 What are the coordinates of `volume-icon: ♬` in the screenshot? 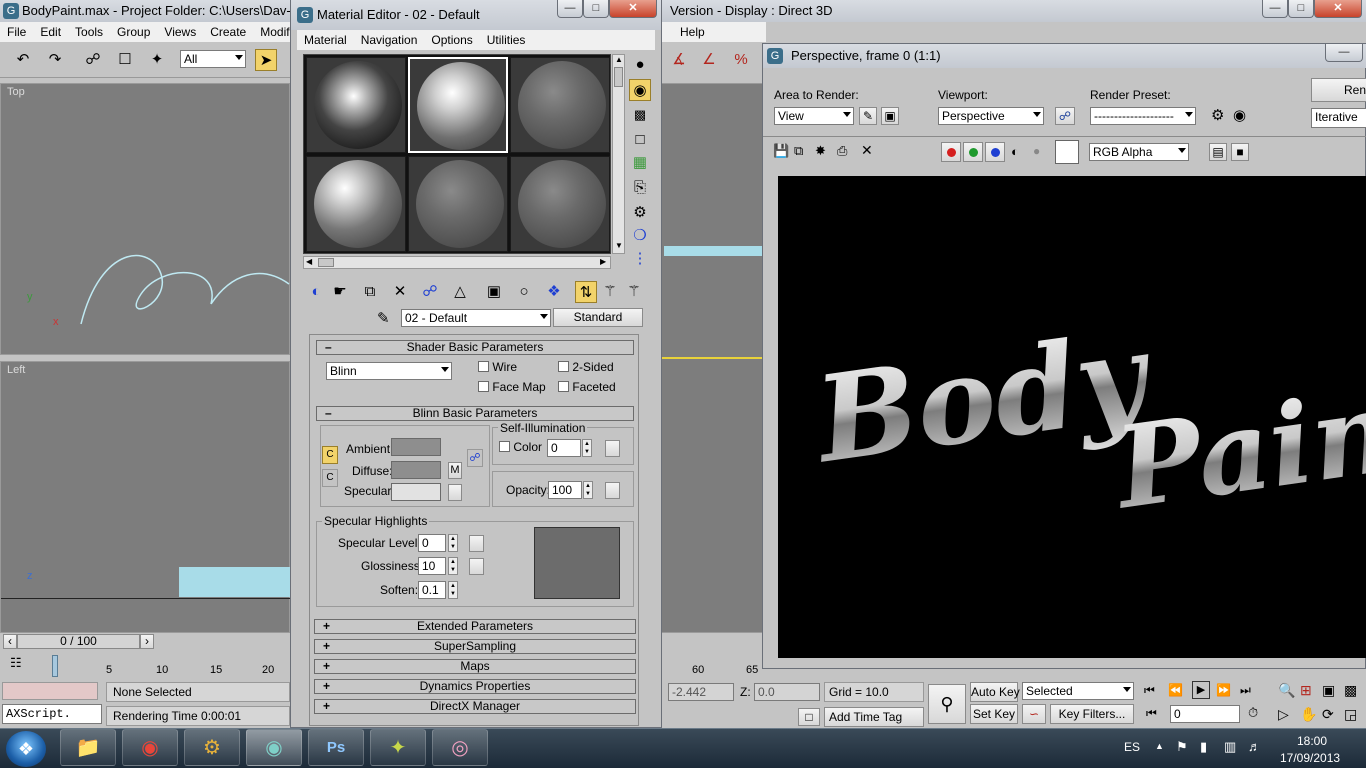 It's located at (1254, 746).